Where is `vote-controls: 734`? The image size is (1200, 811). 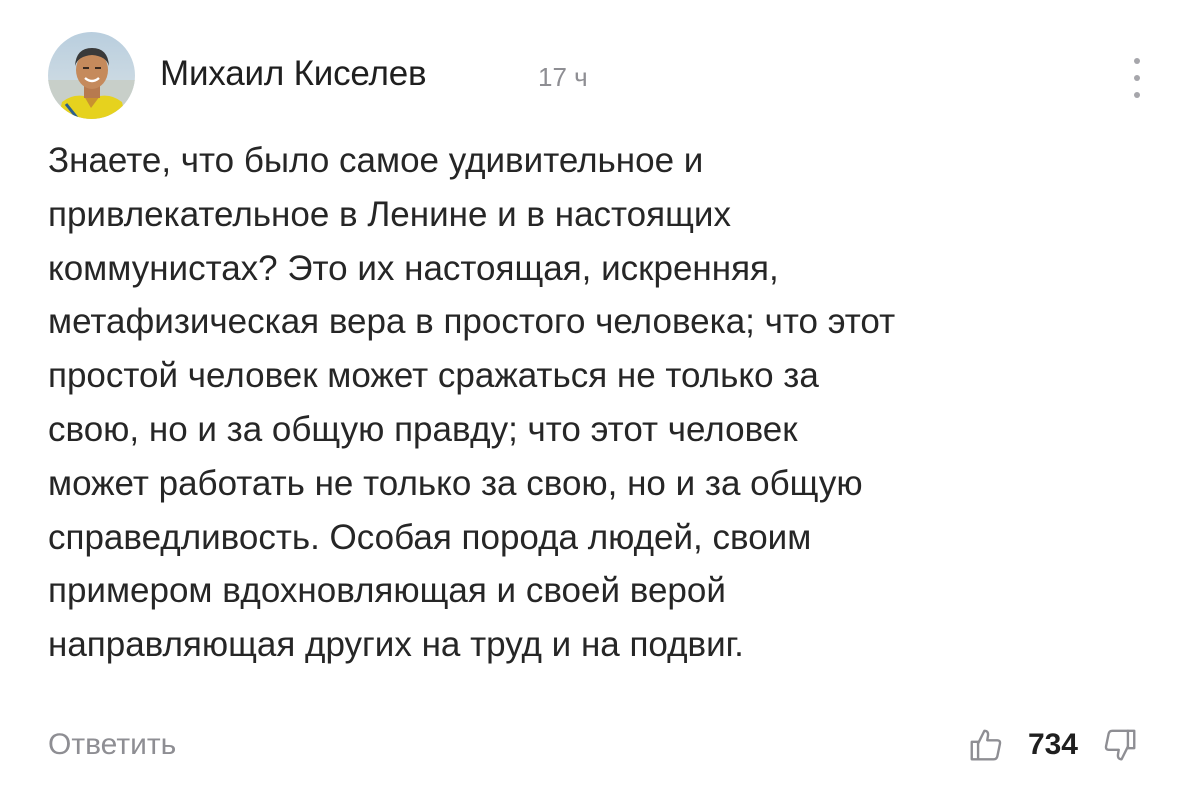
vote-controls: 734 is located at coordinates (1053, 745).